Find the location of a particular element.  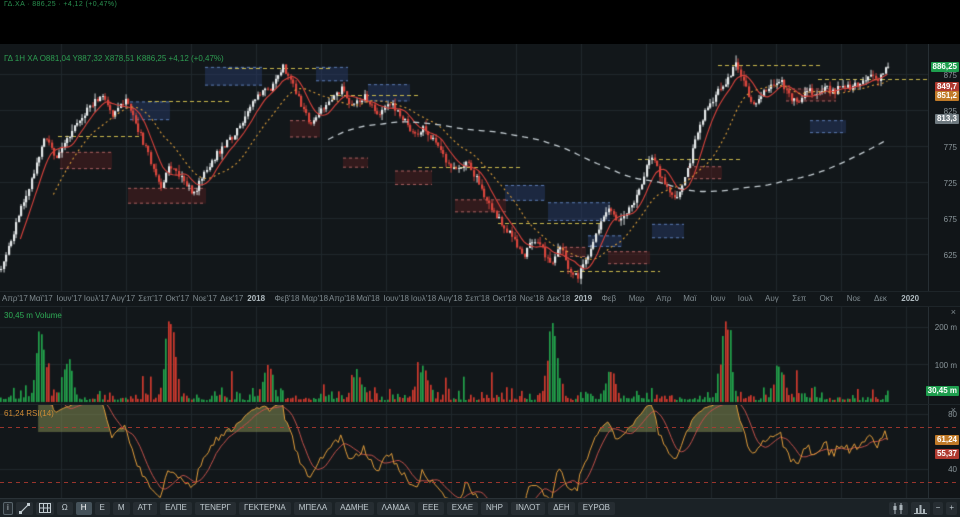

close-rsi-pane-button: × is located at coordinates (953, 410).